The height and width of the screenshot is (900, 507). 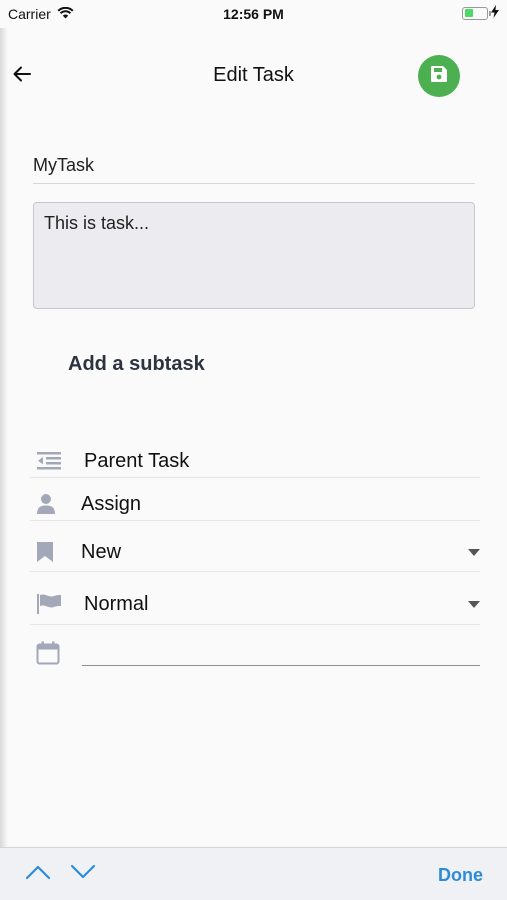 What do you see at coordinates (281, 653) in the screenshot?
I see `due-date-input` at bounding box center [281, 653].